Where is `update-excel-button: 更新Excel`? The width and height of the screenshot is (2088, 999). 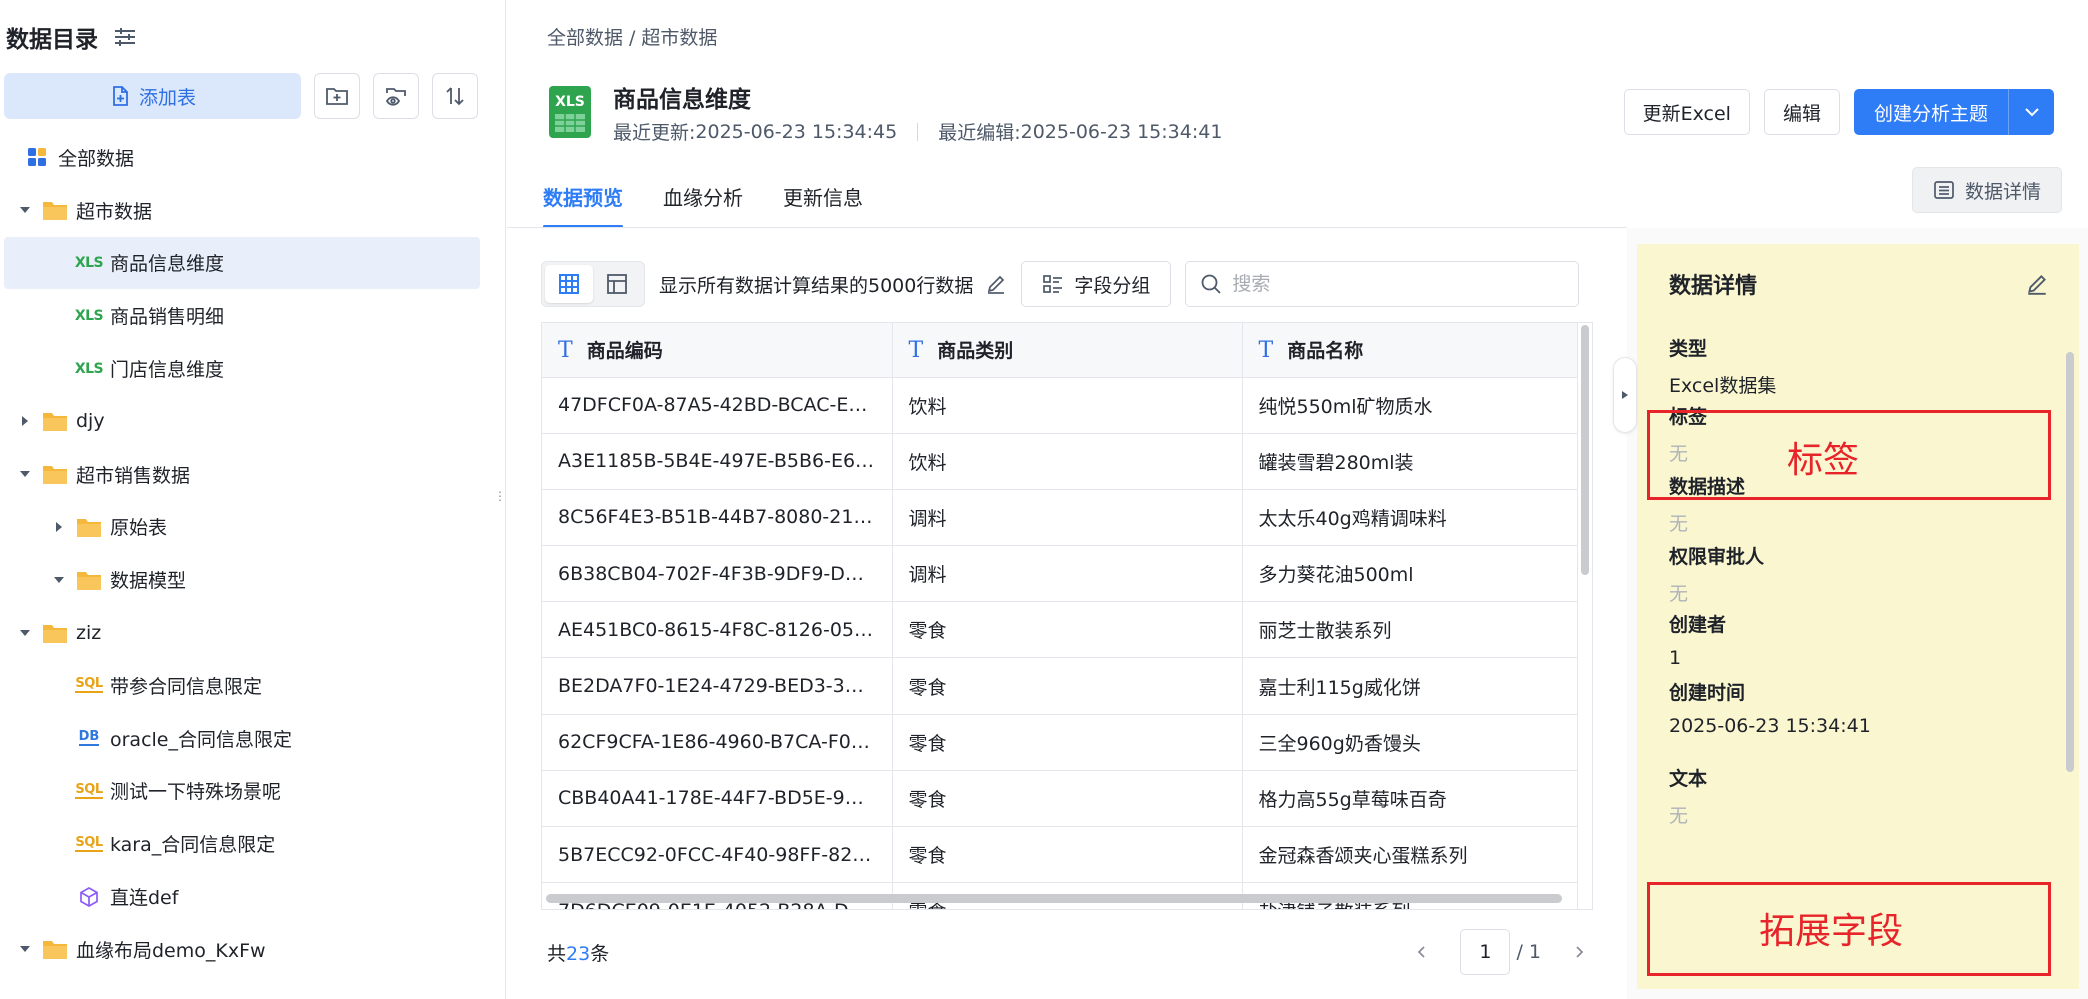 update-excel-button: 更新Excel is located at coordinates (1686, 112).